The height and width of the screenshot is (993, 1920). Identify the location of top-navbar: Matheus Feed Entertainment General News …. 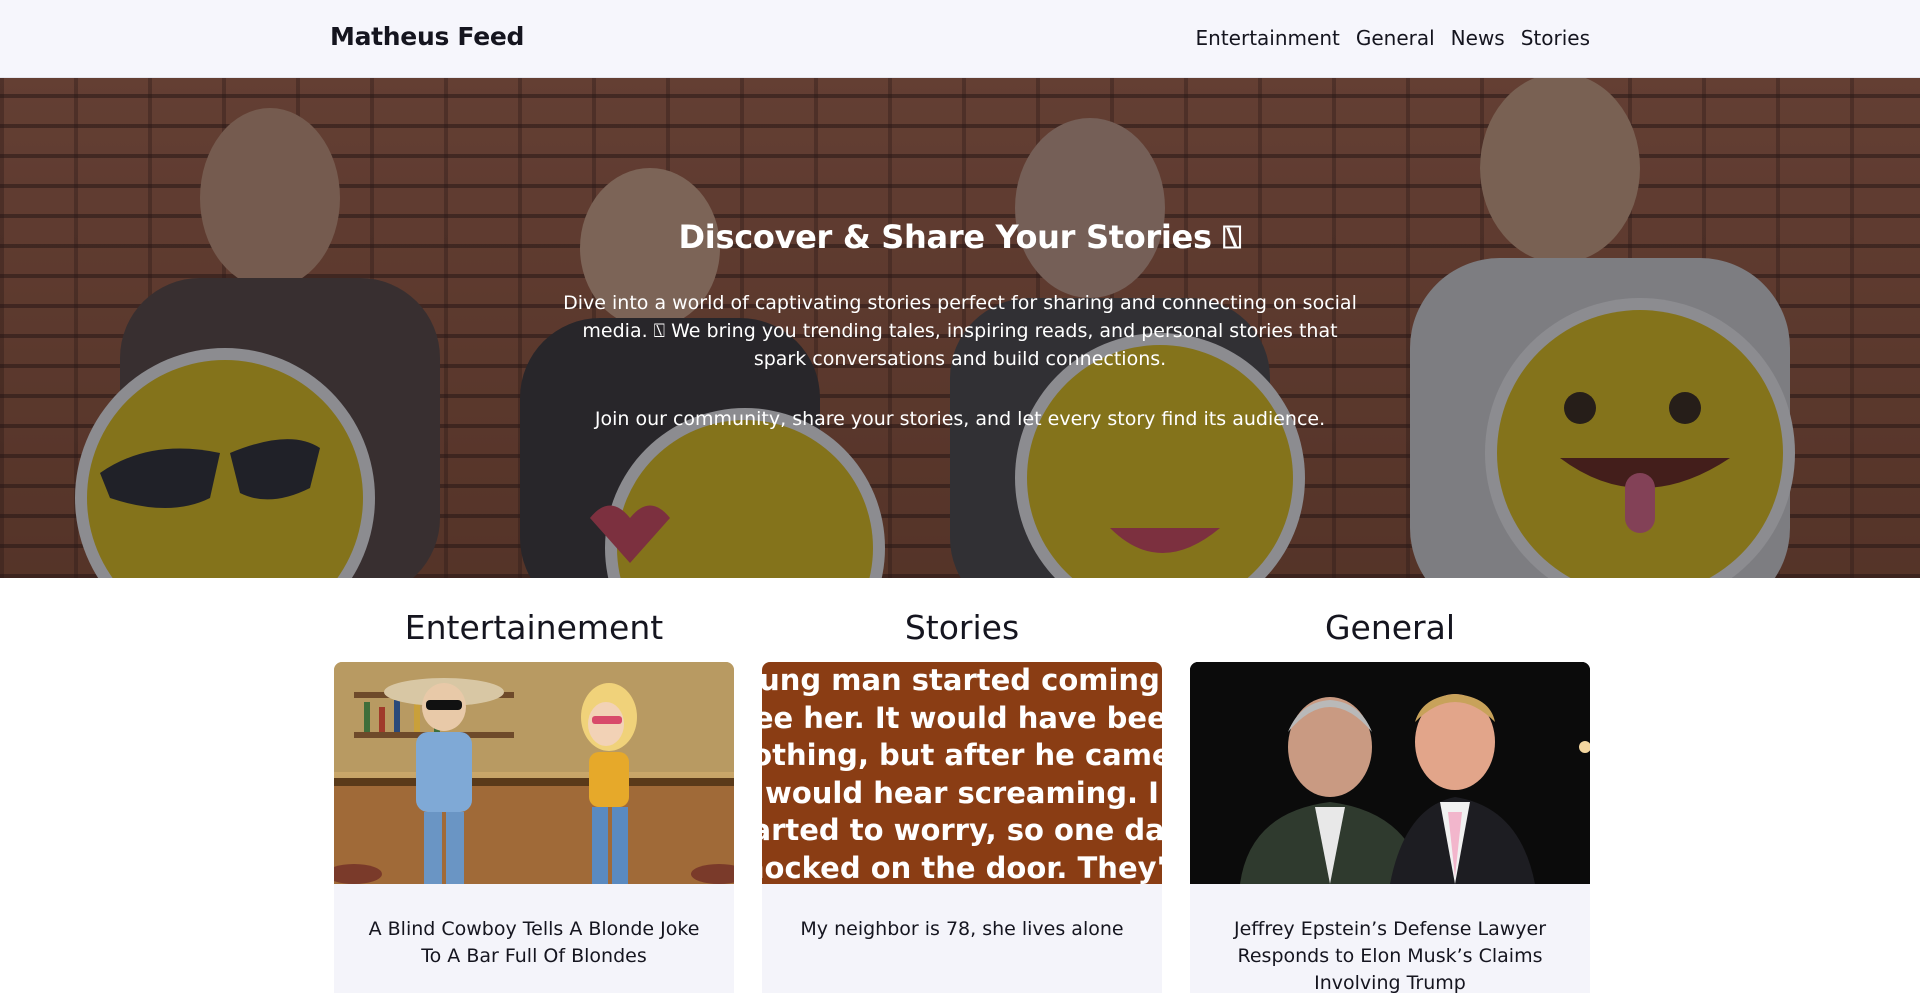
(960, 39).